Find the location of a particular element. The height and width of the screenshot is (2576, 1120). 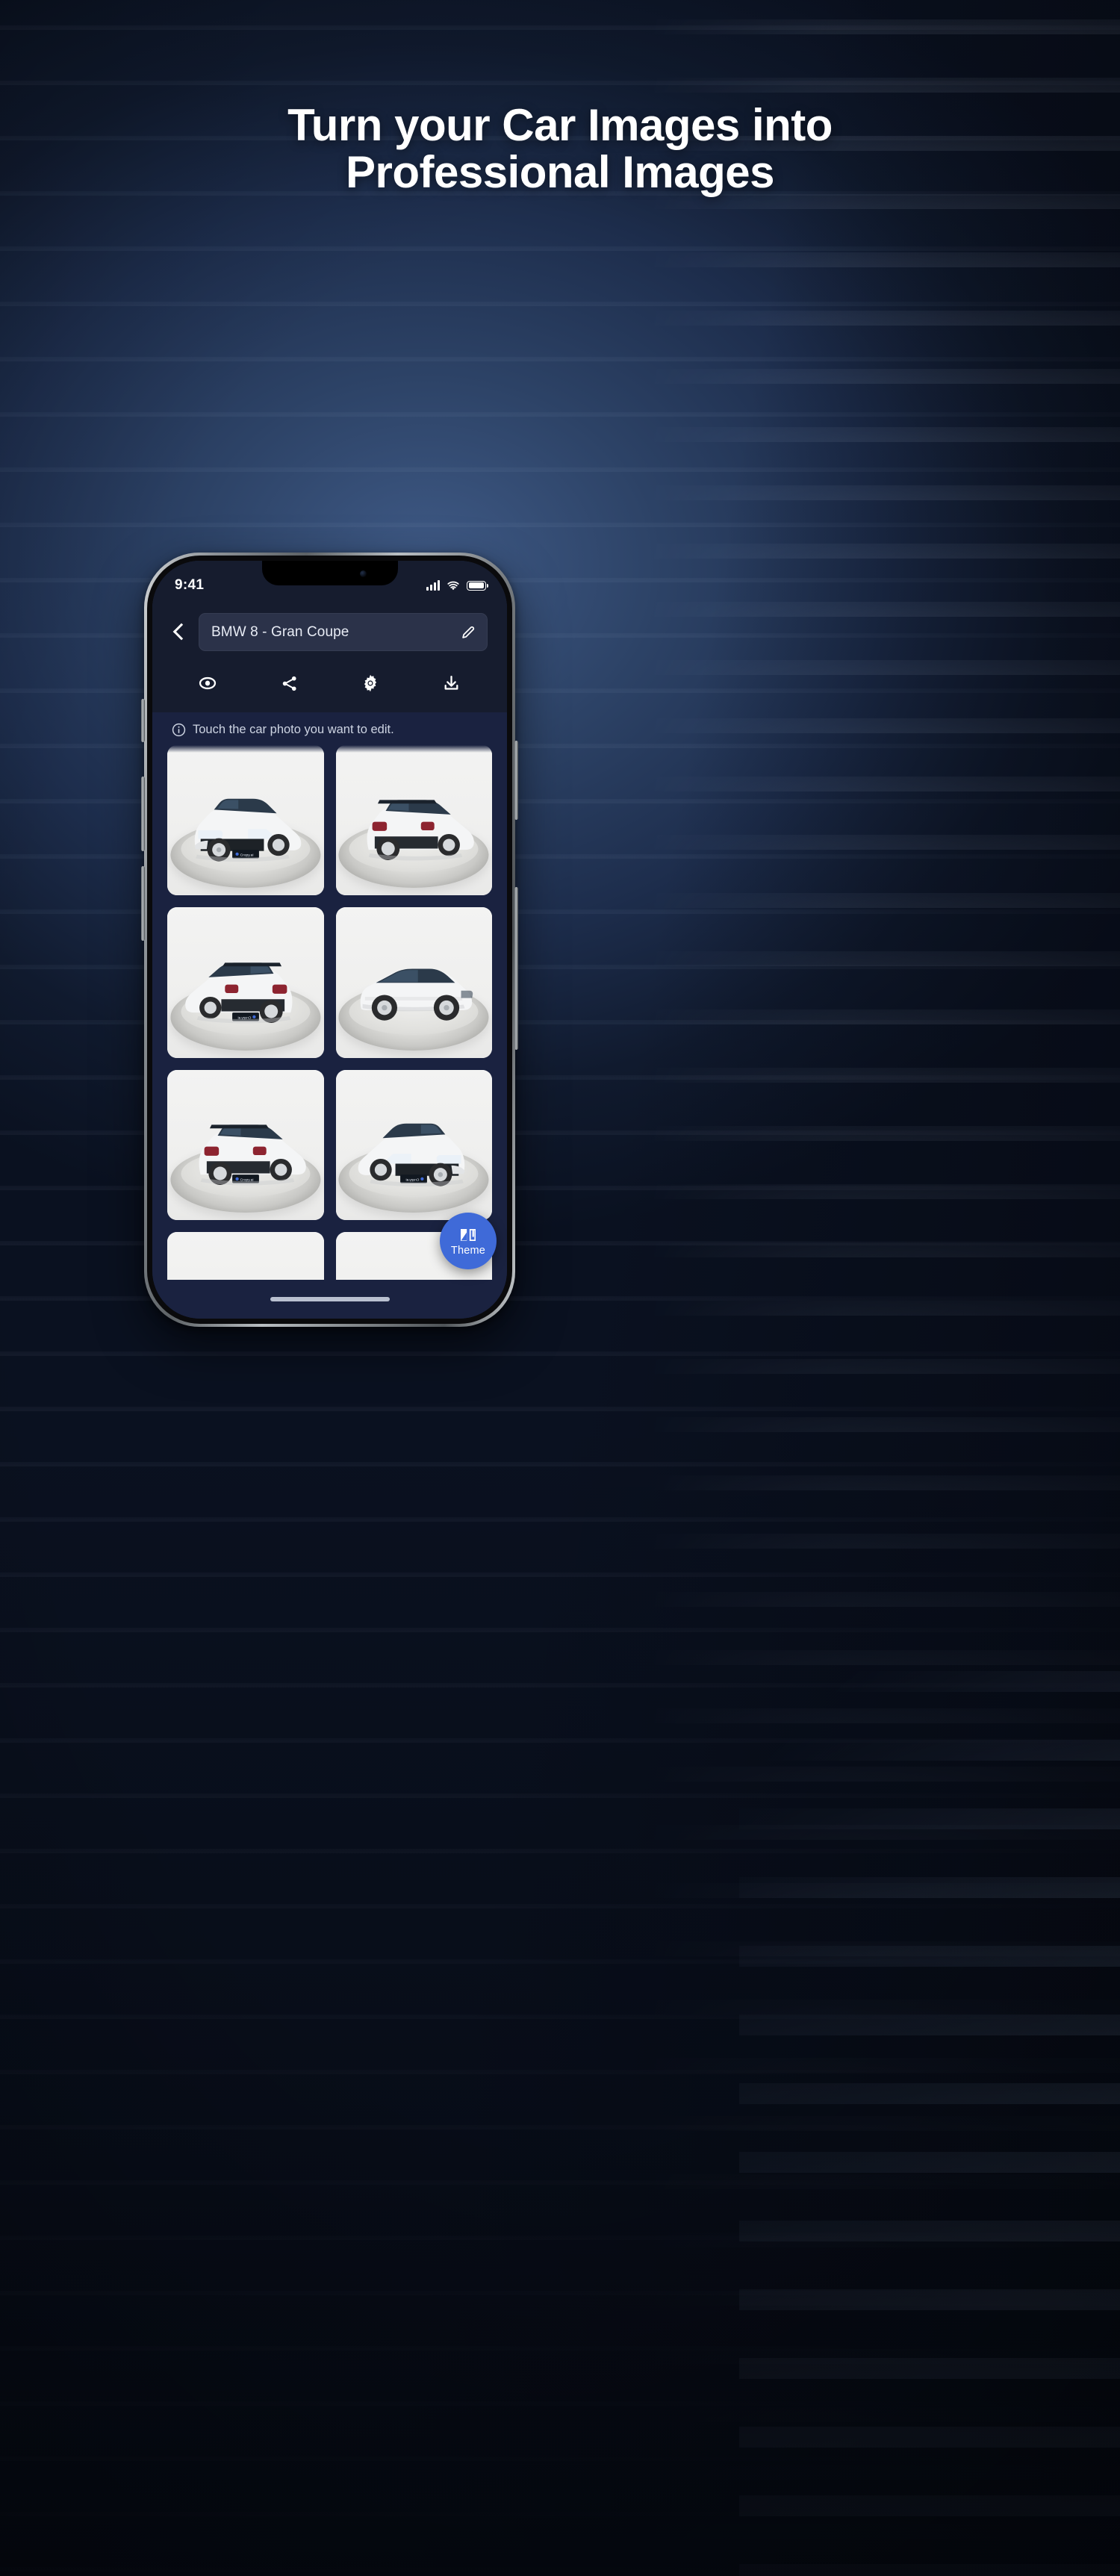

hint-row: Touch the car photo you want to edit. is located at coordinates (329, 728).